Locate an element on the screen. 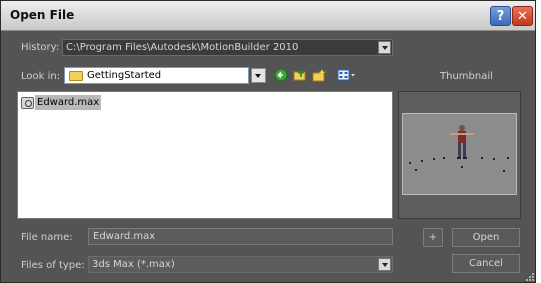  back-icon is located at coordinates (281, 75).